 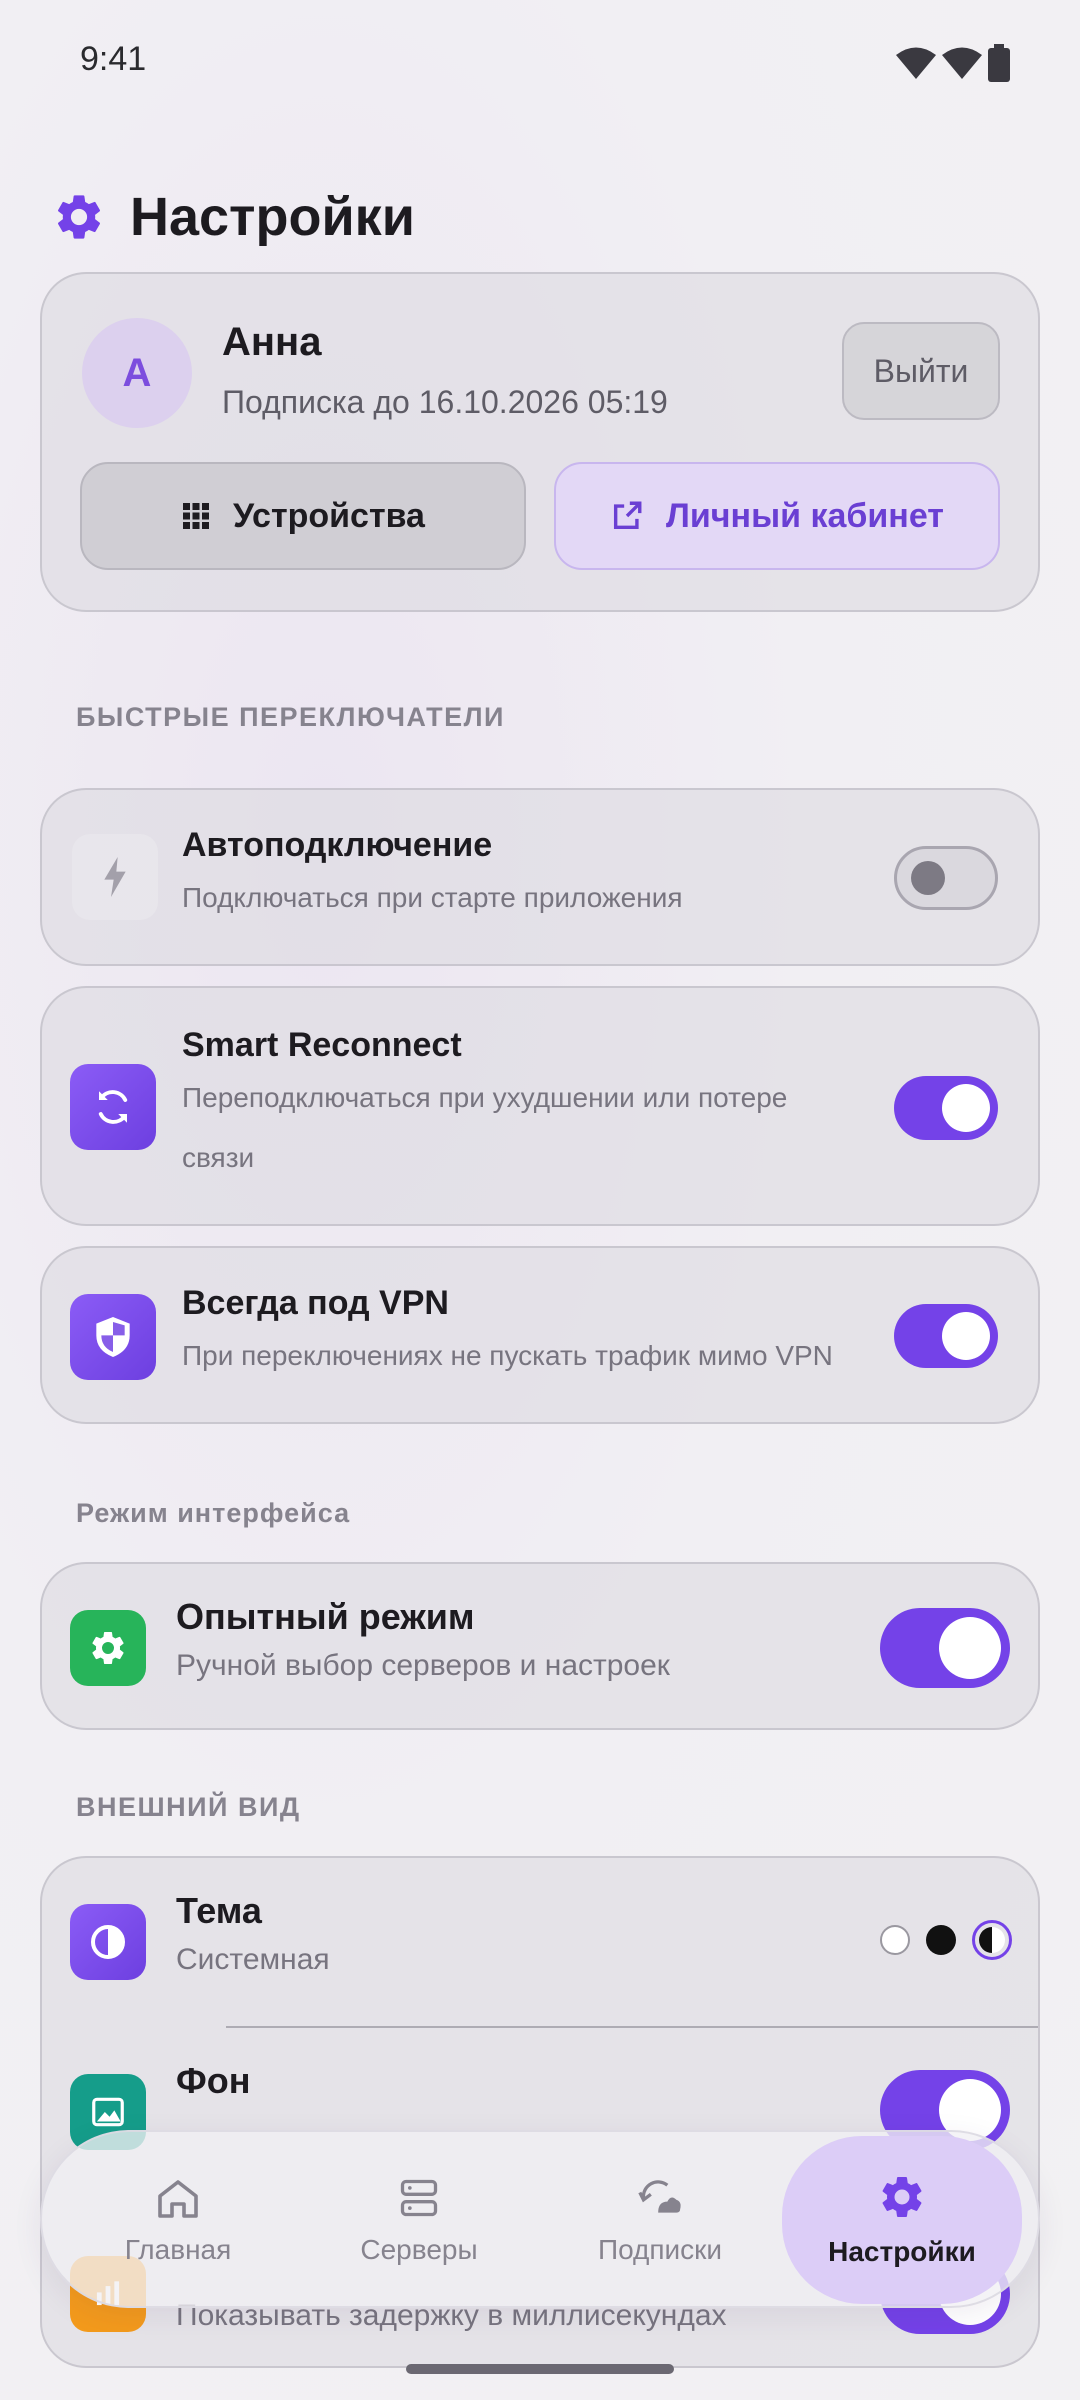 What do you see at coordinates (805, 515) in the screenshot?
I see `cabinet-label: Личный кабинет` at bounding box center [805, 515].